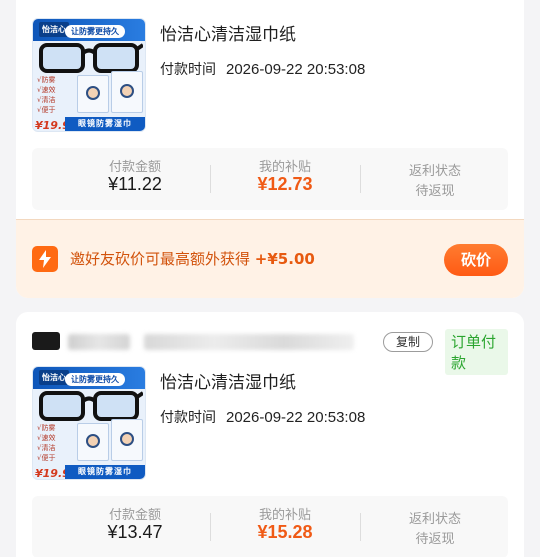 The image size is (540, 557). Describe the element at coordinates (135, 532) in the screenshot. I see `paid-amount-value: ¥13.47` at that location.